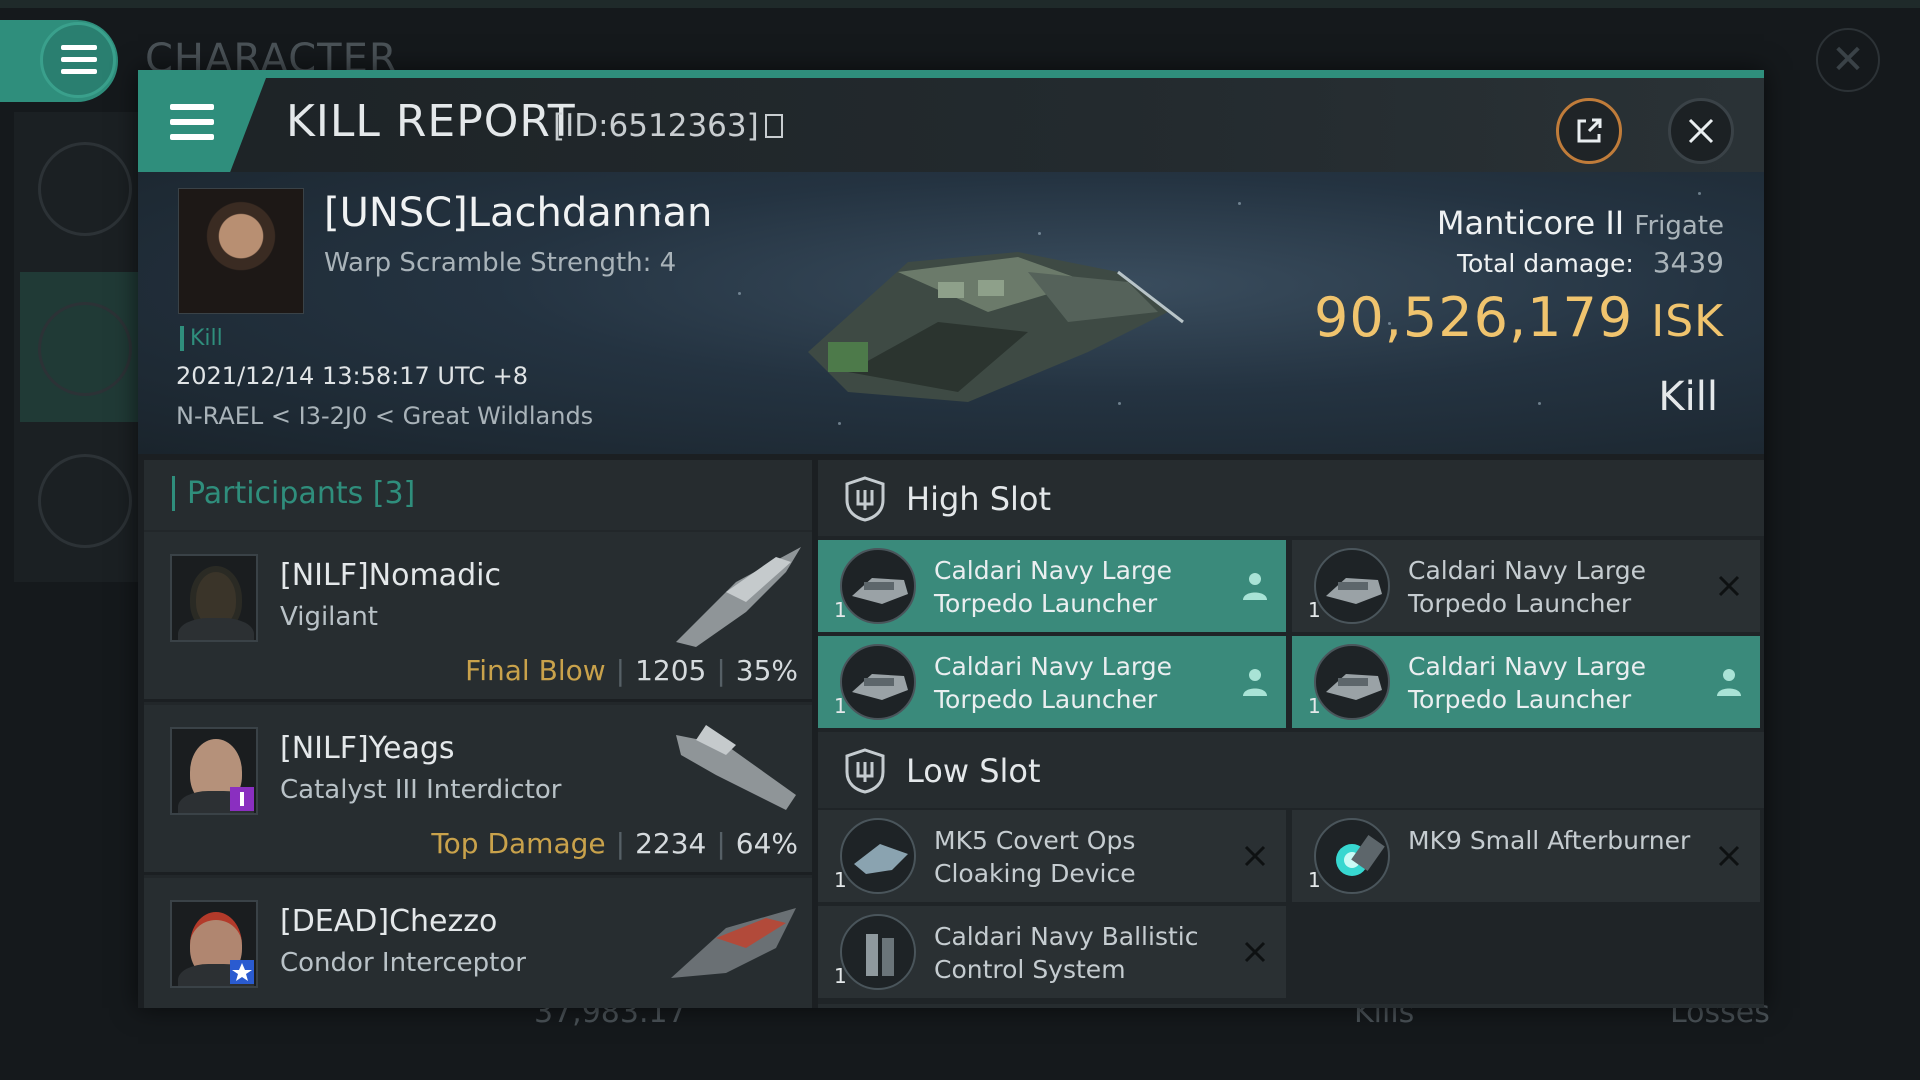 Image resolution: width=1920 pixels, height=1080 pixels. What do you see at coordinates (1291, 498) in the screenshot?
I see `high-slot-header: High Slot` at bounding box center [1291, 498].